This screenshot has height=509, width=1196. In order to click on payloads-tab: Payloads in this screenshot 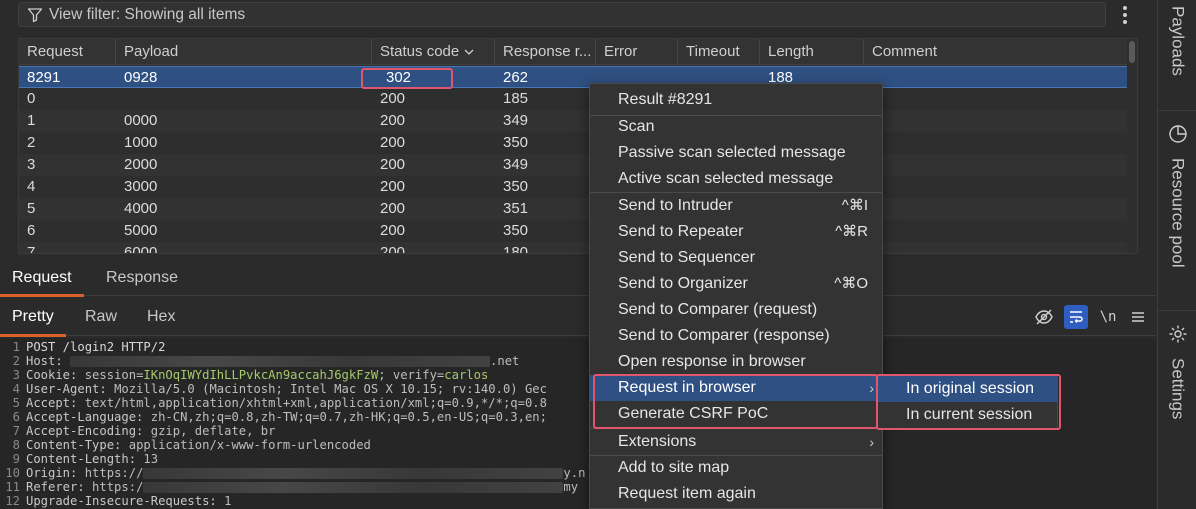, I will do `click(1177, 41)`.